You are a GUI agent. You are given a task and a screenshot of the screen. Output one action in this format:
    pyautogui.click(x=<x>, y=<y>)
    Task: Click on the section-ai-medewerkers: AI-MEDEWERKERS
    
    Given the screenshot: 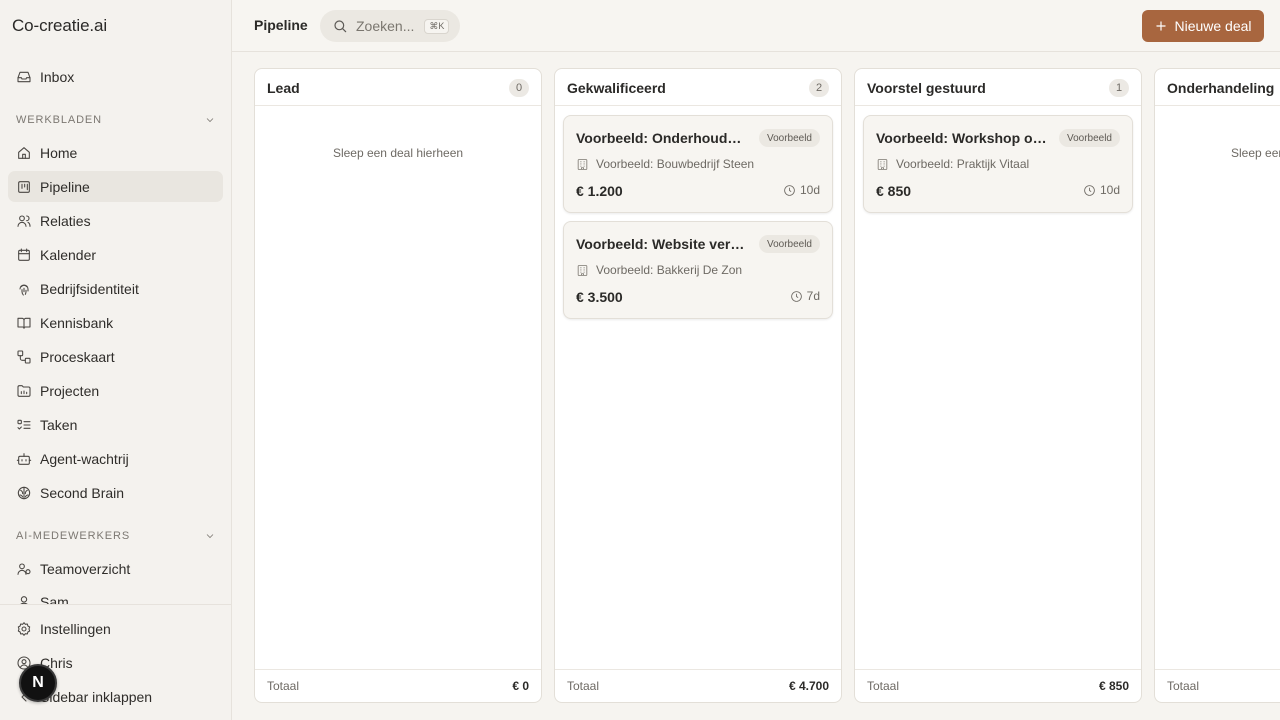 What is the action you would take?
    pyautogui.click(x=116, y=536)
    